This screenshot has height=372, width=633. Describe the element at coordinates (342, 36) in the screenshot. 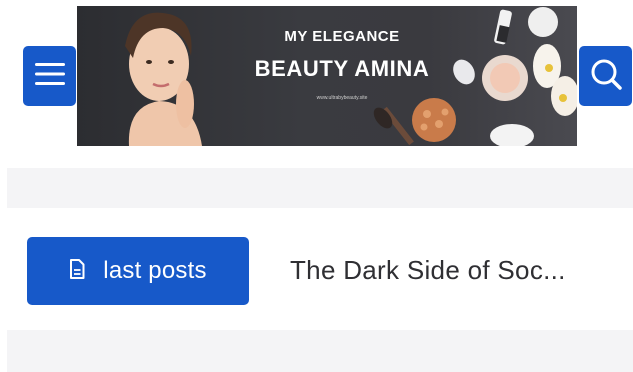

I see `banner-subtitle: MY ELEGANCE` at that location.